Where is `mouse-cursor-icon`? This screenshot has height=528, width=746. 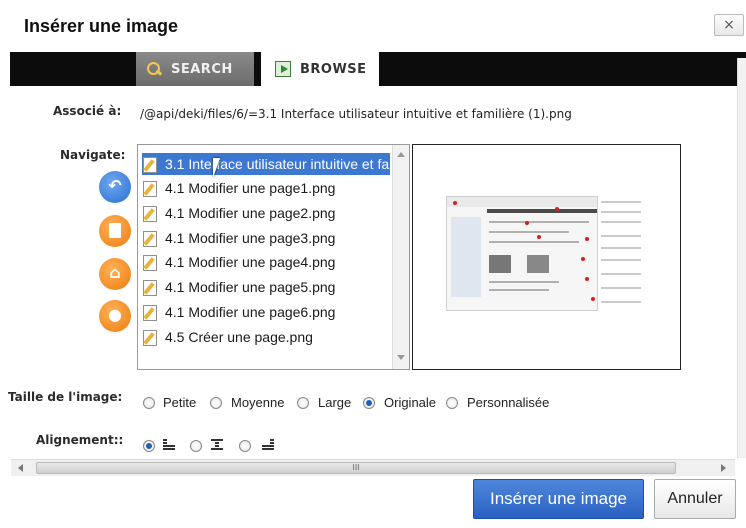
mouse-cursor-icon is located at coordinates (216, 168).